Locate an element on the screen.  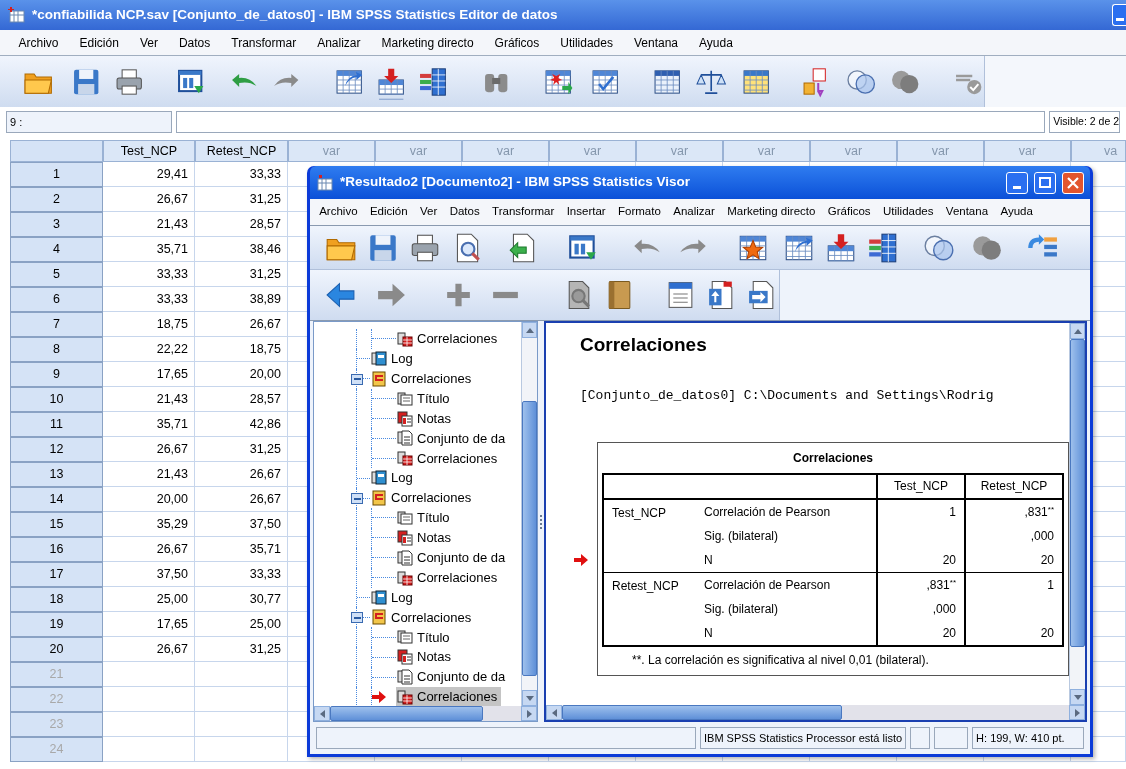
data-cell: 22,22 is located at coordinates (172, 349).